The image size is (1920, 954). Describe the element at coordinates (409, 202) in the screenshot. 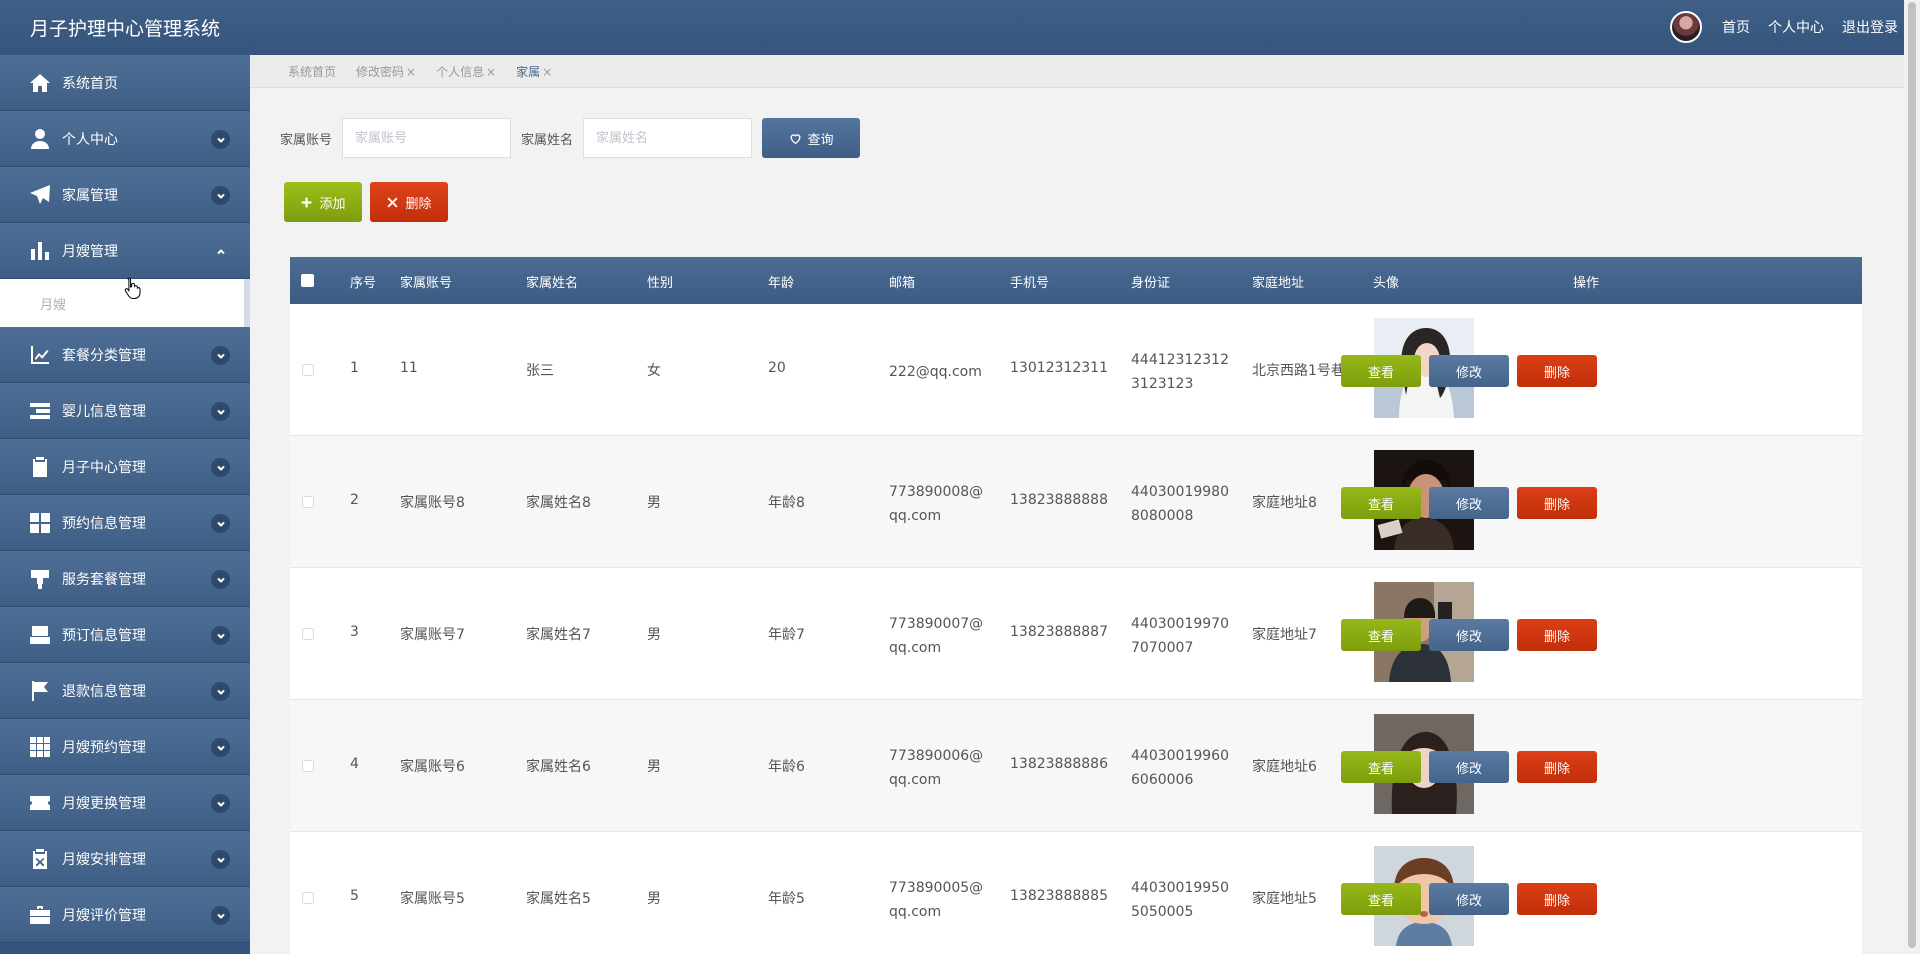

I see `delete-button: 删除` at that location.